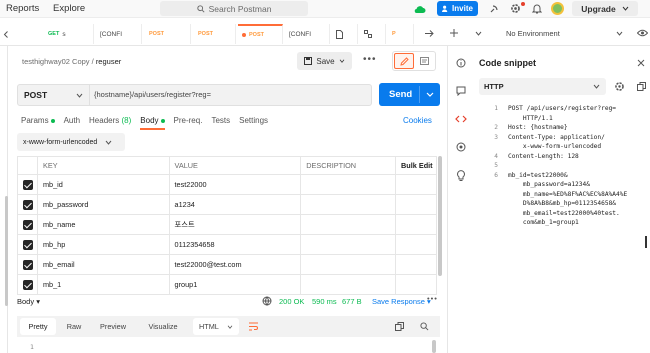 This screenshot has height=353, width=650. What do you see at coordinates (424, 326) in the screenshot?
I see `search-icon` at bounding box center [424, 326].